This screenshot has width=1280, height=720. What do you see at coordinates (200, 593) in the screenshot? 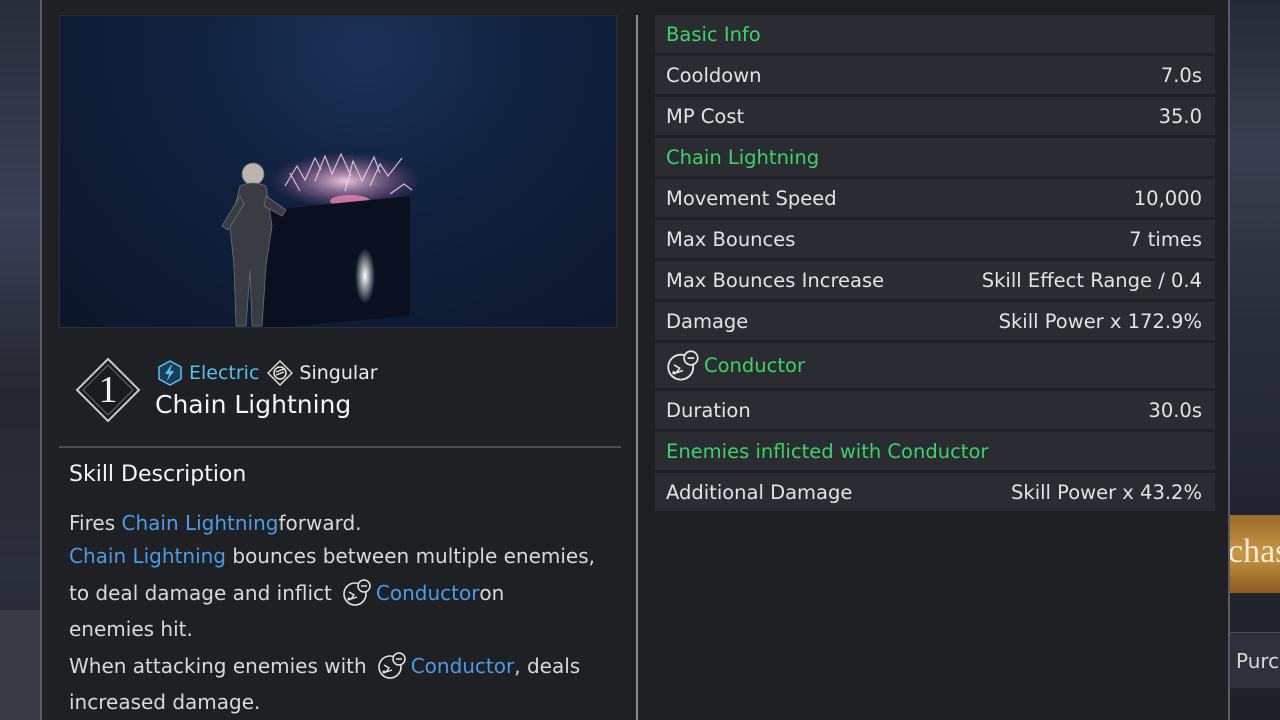
I see `description-text: to deal damage and inflict` at bounding box center [200, 593].